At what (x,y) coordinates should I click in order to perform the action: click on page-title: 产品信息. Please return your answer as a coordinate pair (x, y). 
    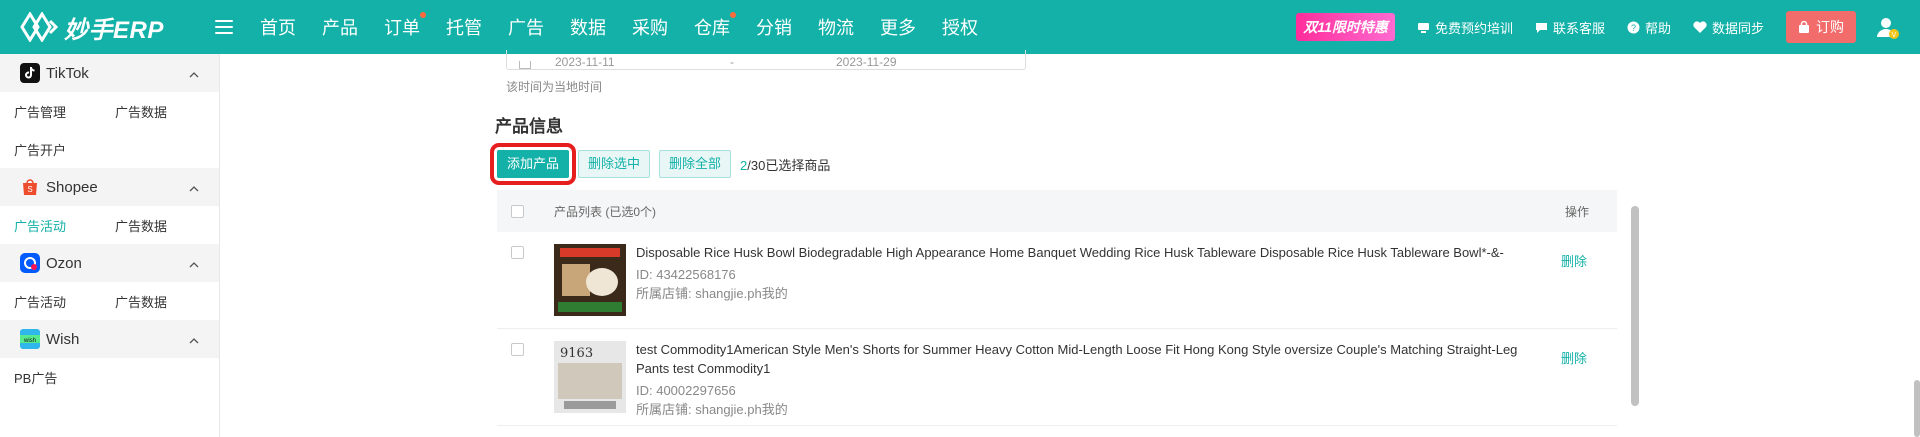
    Looking at the image, I should click on (529, 126).